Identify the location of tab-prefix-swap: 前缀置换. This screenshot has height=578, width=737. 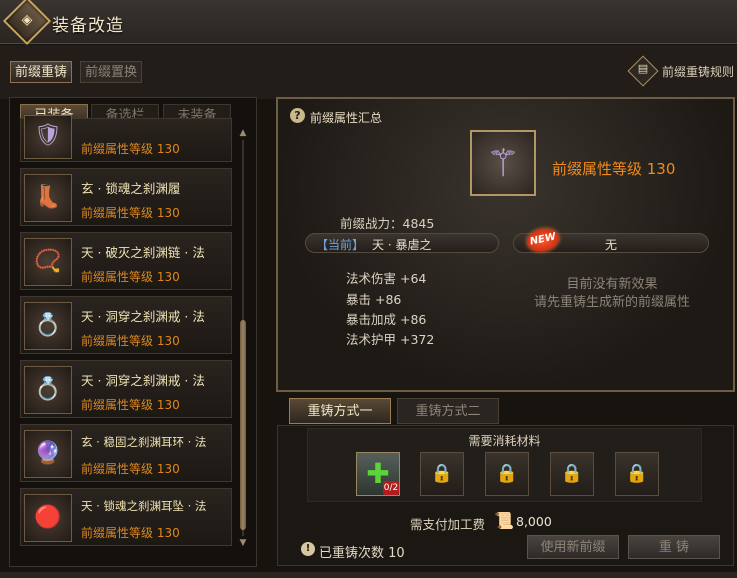
(111, 72).